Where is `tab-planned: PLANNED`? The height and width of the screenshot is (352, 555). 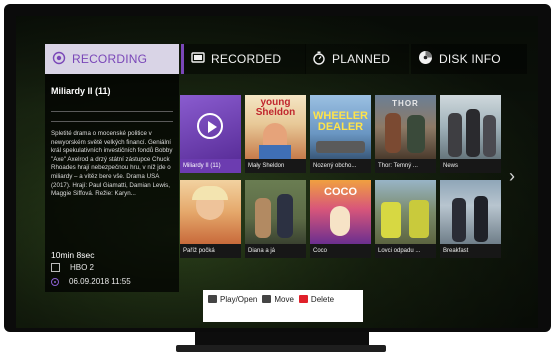 tab-planned: PLANNED is located at coordinates (357, 59).